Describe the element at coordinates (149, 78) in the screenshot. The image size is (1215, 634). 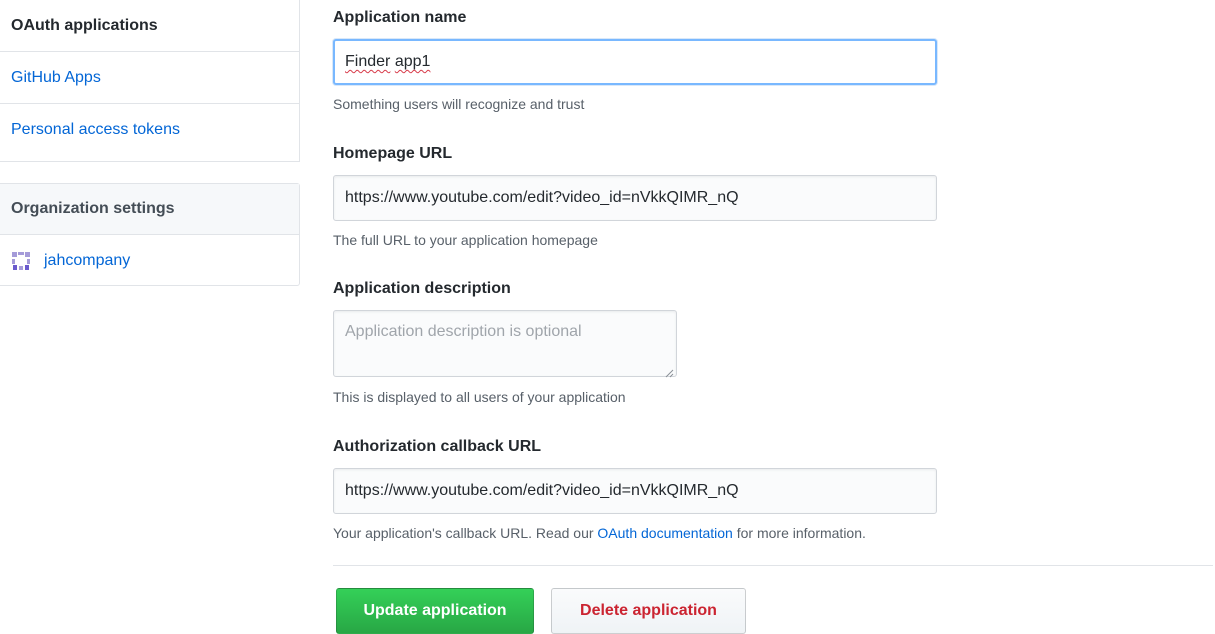
I see `sidebar-item-github-apps: GitHub Apps` at that location.